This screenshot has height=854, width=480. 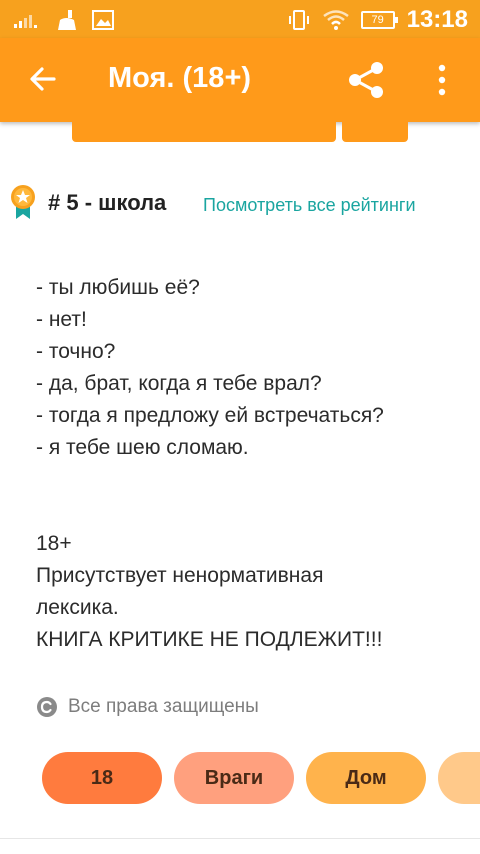 What do you see at coordinates (459, 778) in the screenshot?
I see `tag-chip` at bounding box center [459, 778].